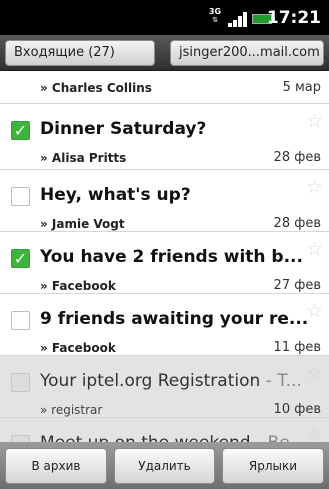 The height and width of the screenshot is (489, 329). Describe the element at coordinates (82, 224) in the screenshot. I see `message-sender: » Jamie Vogt` at that location.